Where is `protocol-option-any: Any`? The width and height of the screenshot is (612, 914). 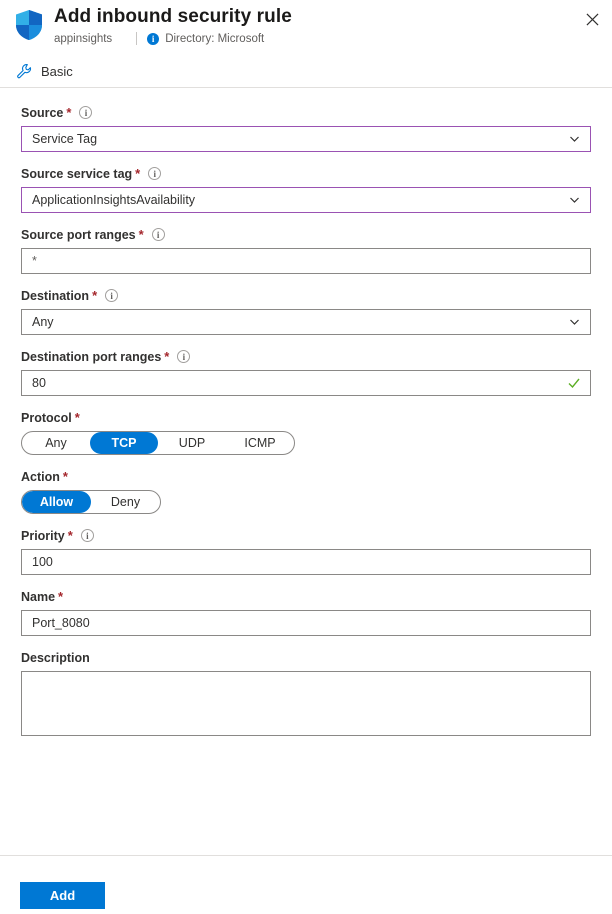 protocol-option-any: Any is located at coordinates (56, 443).